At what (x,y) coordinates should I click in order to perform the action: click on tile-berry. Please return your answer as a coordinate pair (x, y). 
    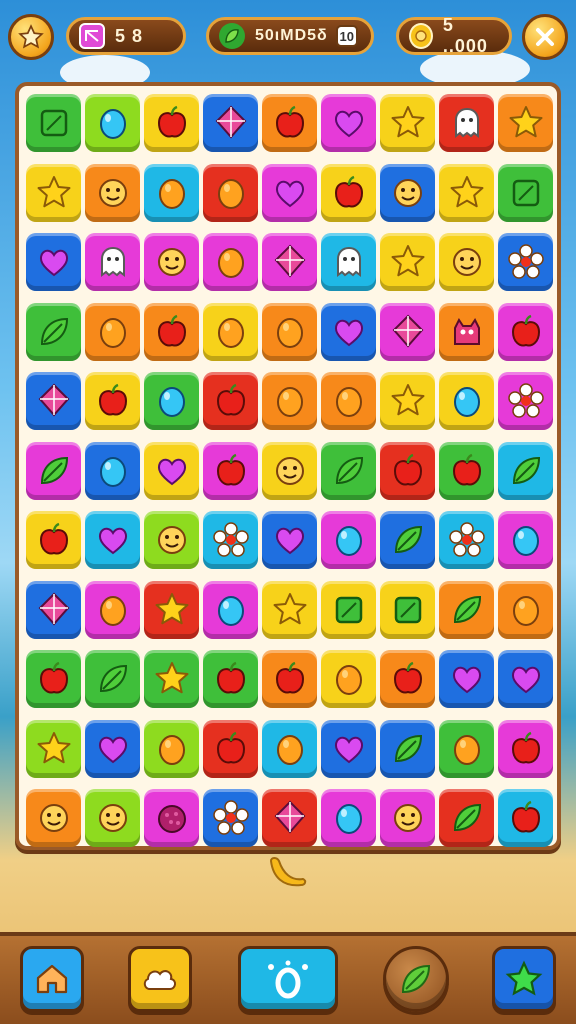
    Looking at the image, I should click on (171, 818).